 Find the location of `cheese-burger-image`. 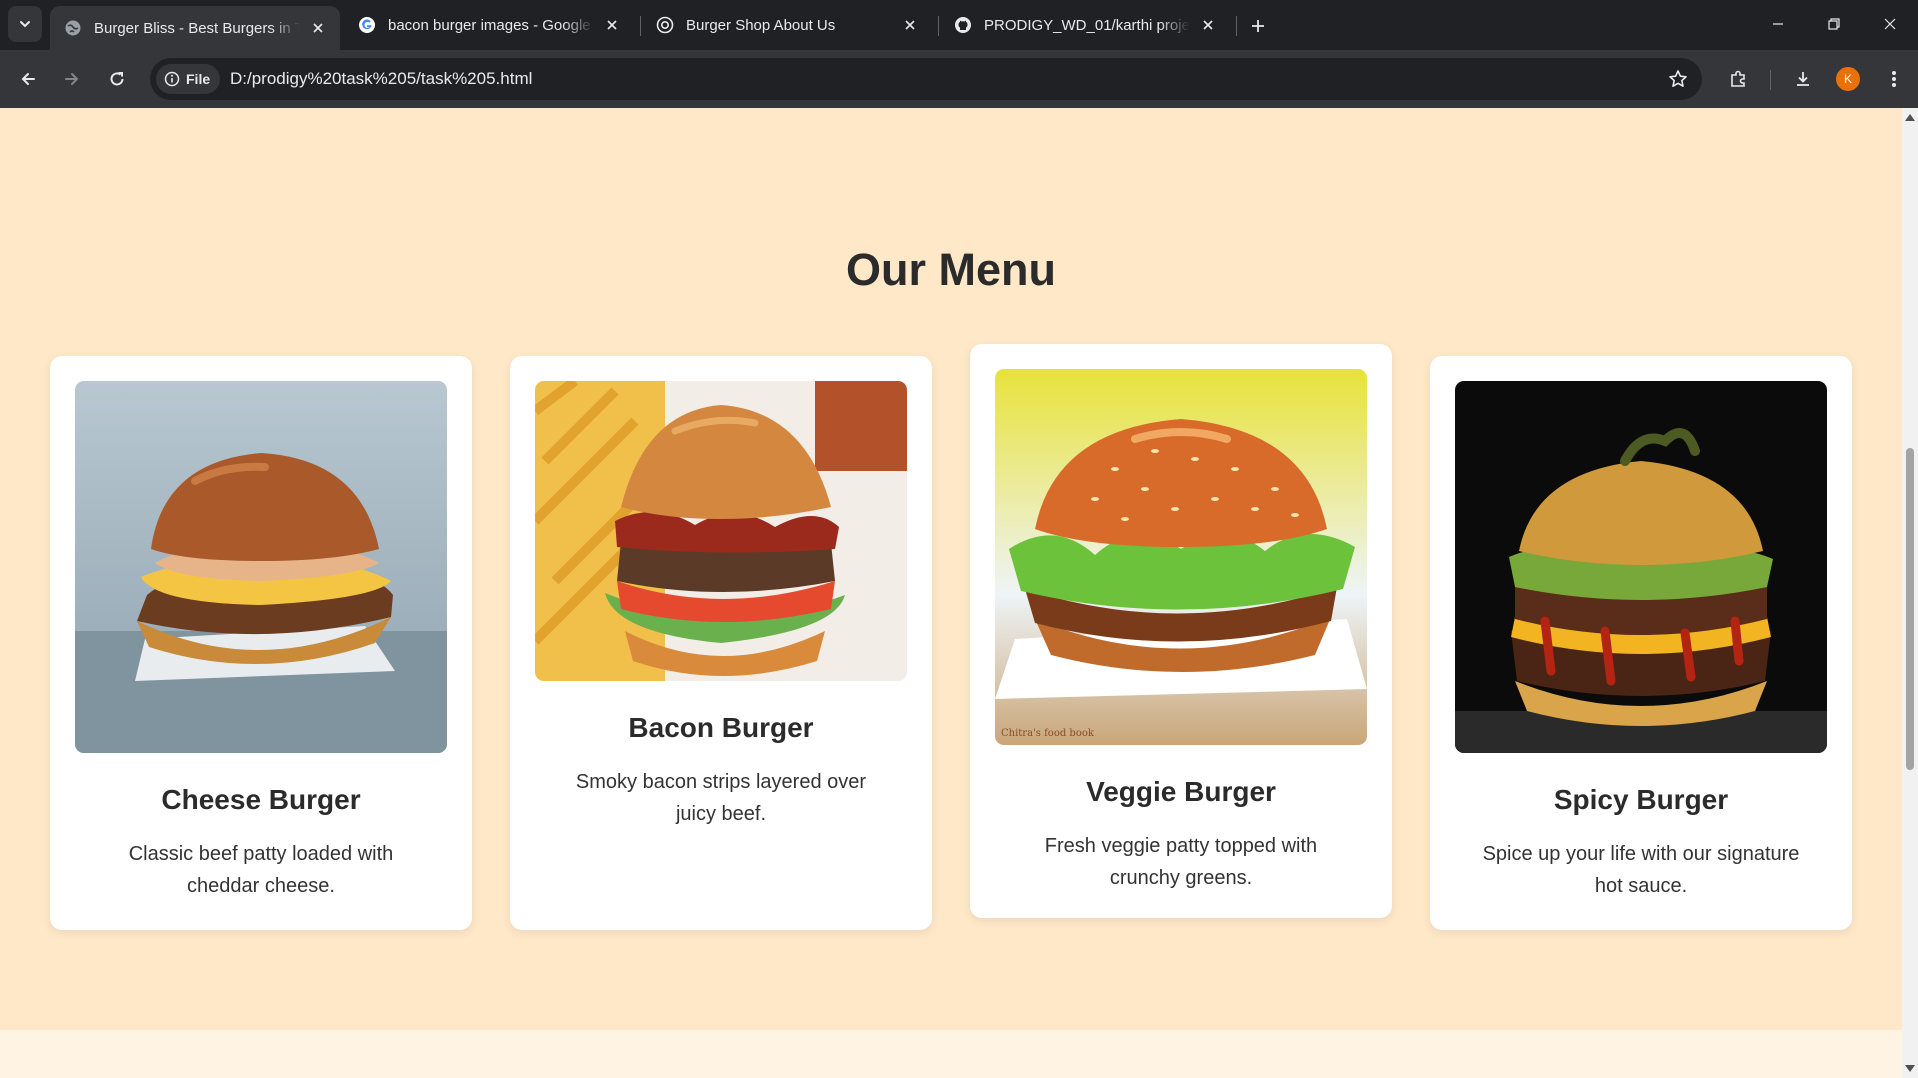

cheese-burger-image is located at coordinates (261, 567).